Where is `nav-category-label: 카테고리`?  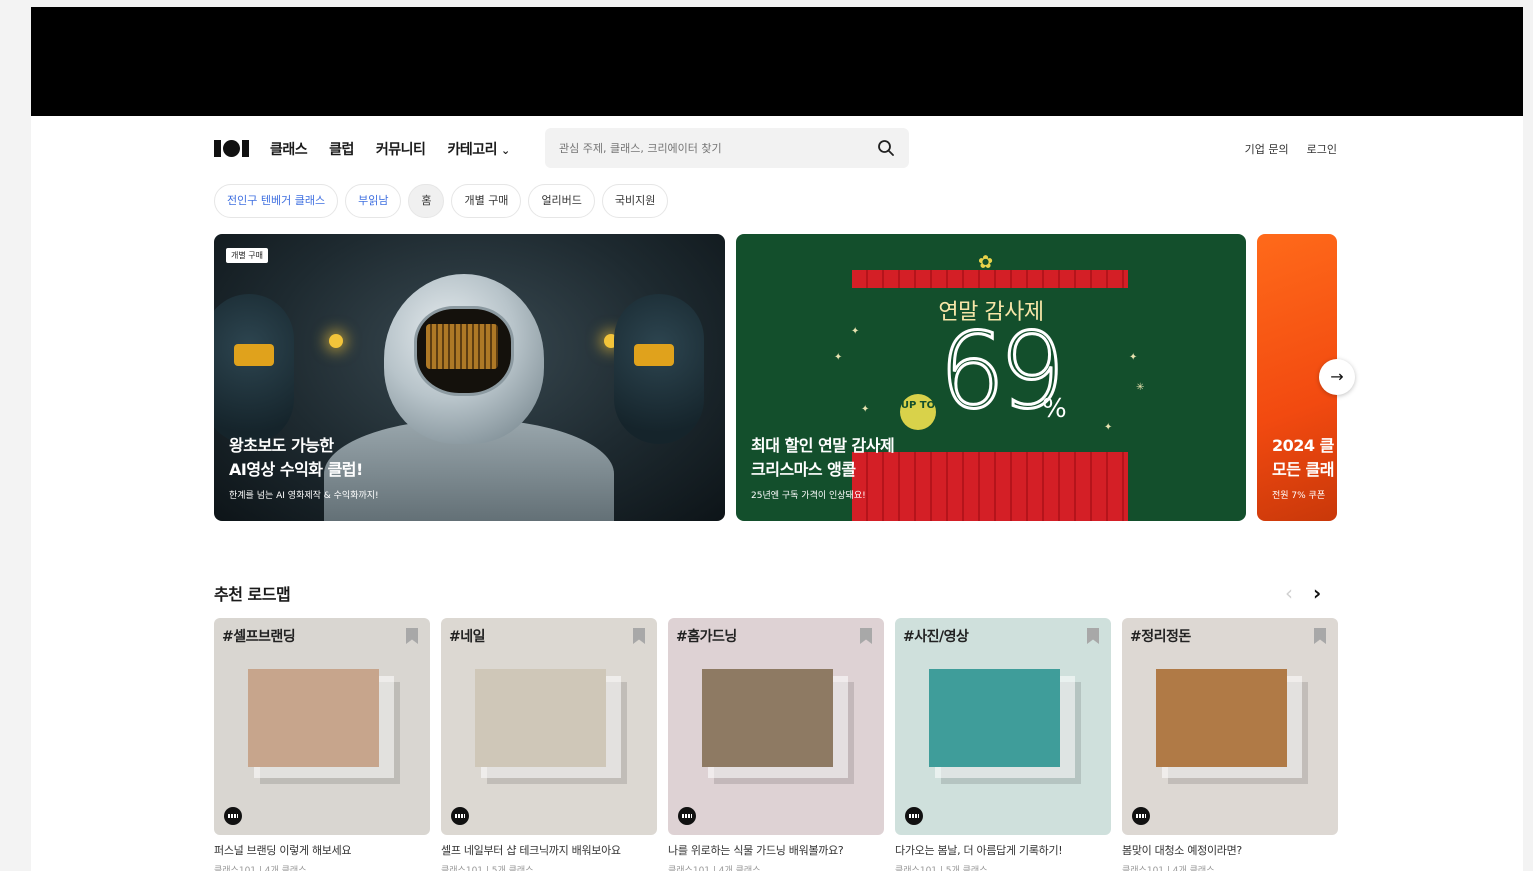 nav-category-label: 카테고리 is located at coordinates (472, 150).